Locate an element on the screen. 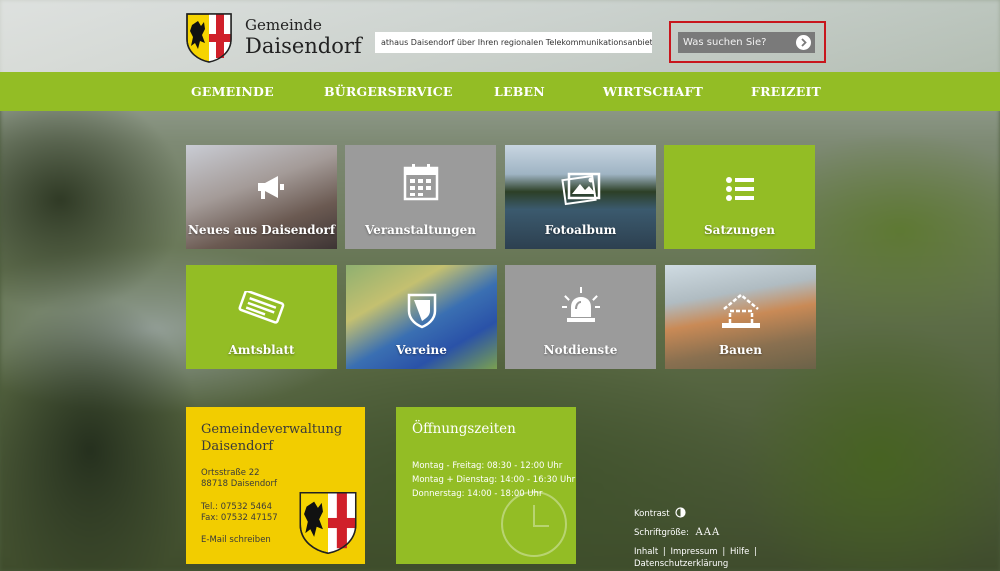 This screenshot has height=571, width=1000. search-submit-icon is located at coordinates (803, 42).